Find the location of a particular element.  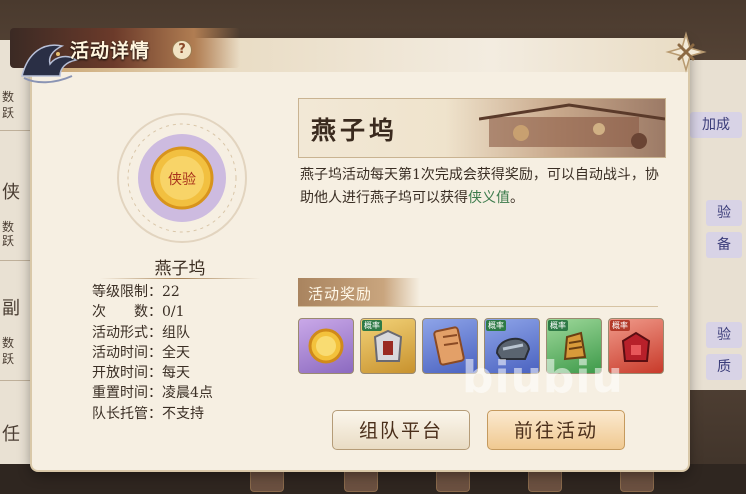

go-activity-button: 前往活动 is located at coordinates (556, 430).